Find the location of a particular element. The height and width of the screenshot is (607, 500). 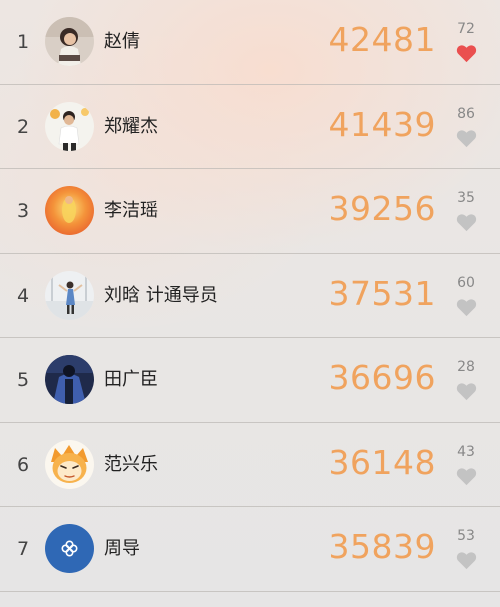

leaderboard-row: 7 周导 35839 53 is located at coordinates (250, 549).